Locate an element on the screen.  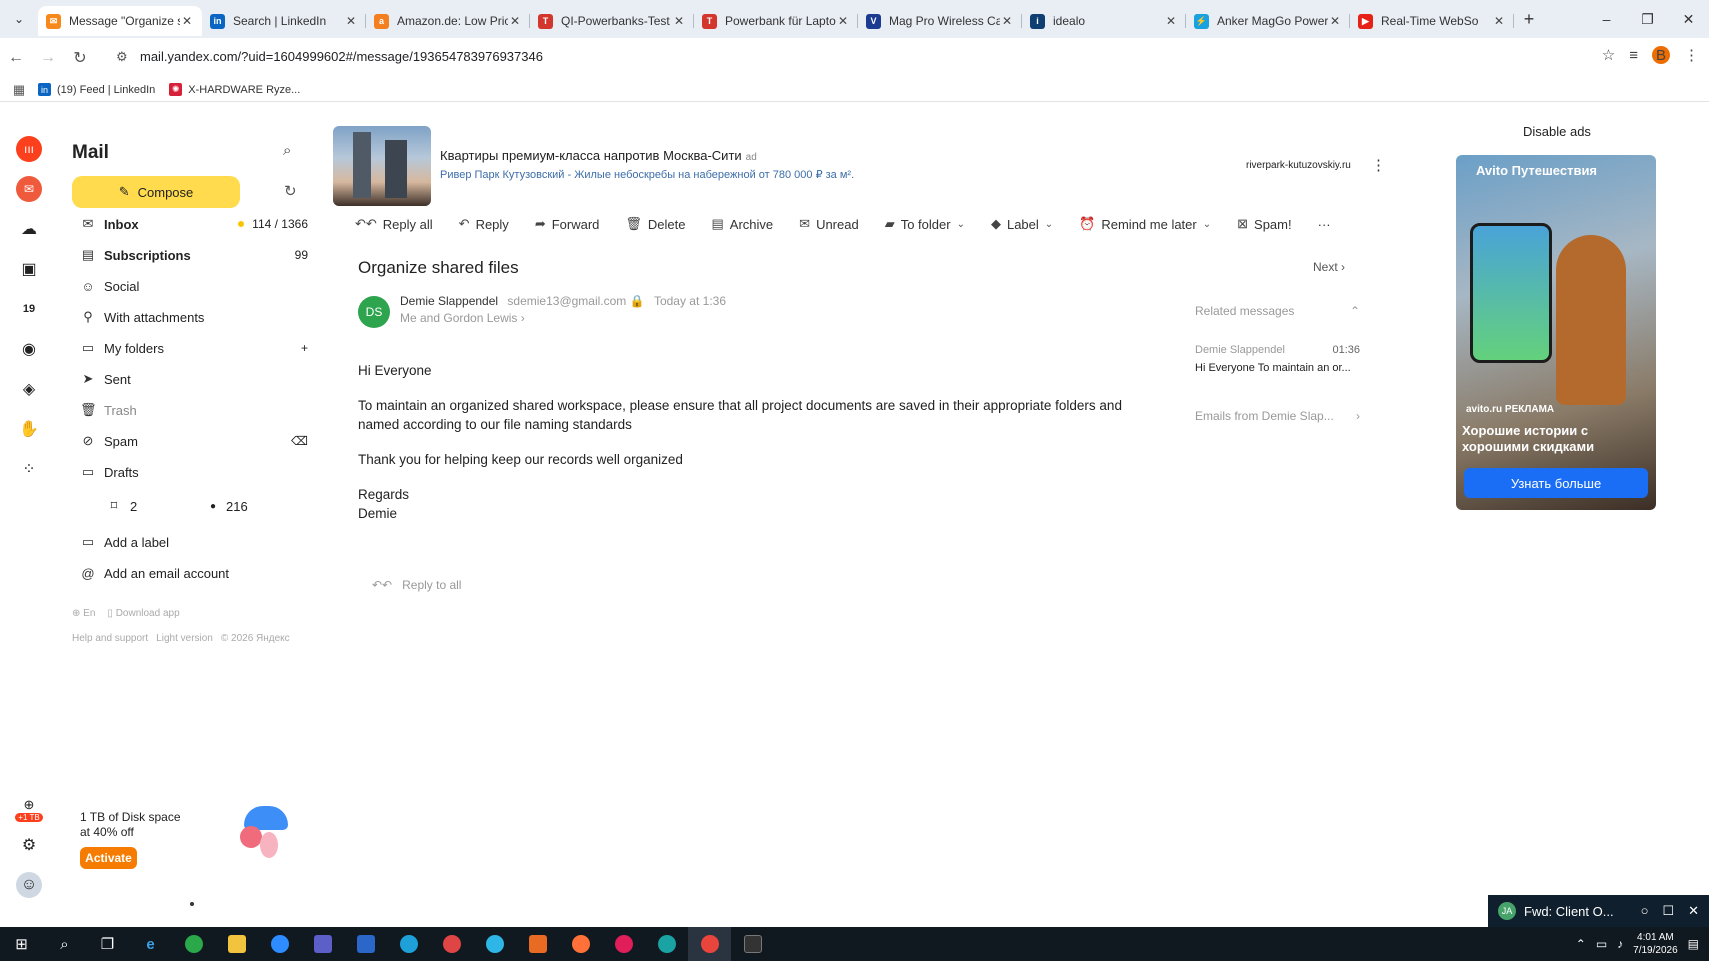
light-version-link: Light version is located at coordinates (184, 638).